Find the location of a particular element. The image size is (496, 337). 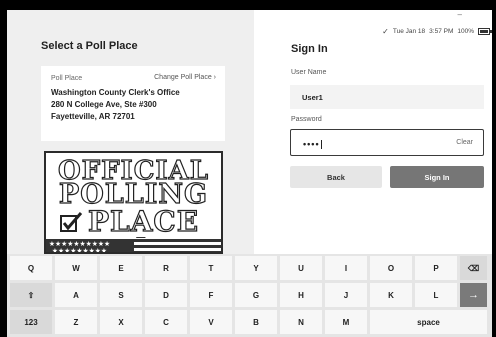

battery-icon is located at coordinates (485, 31).